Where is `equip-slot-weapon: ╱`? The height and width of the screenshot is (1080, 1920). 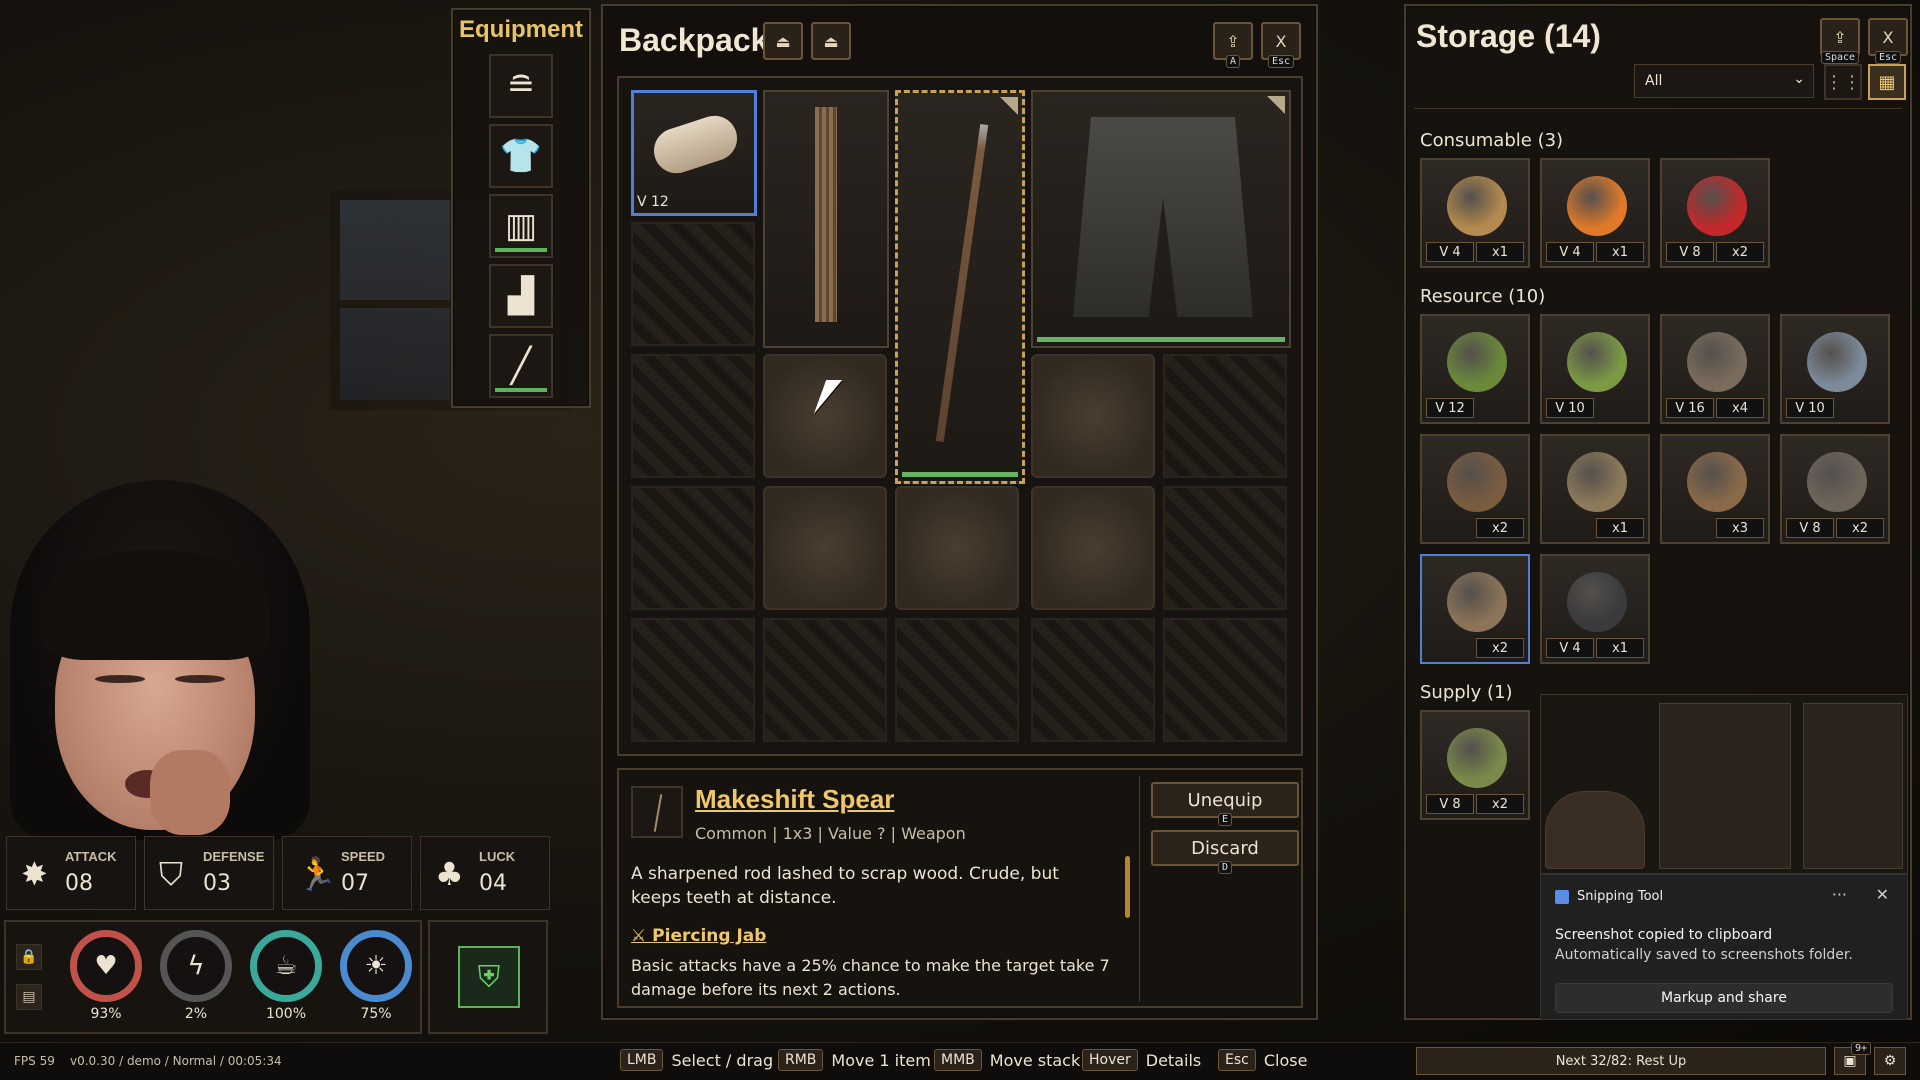 equip-slot-weapon: ╱ is located at coordinates (521, 366).